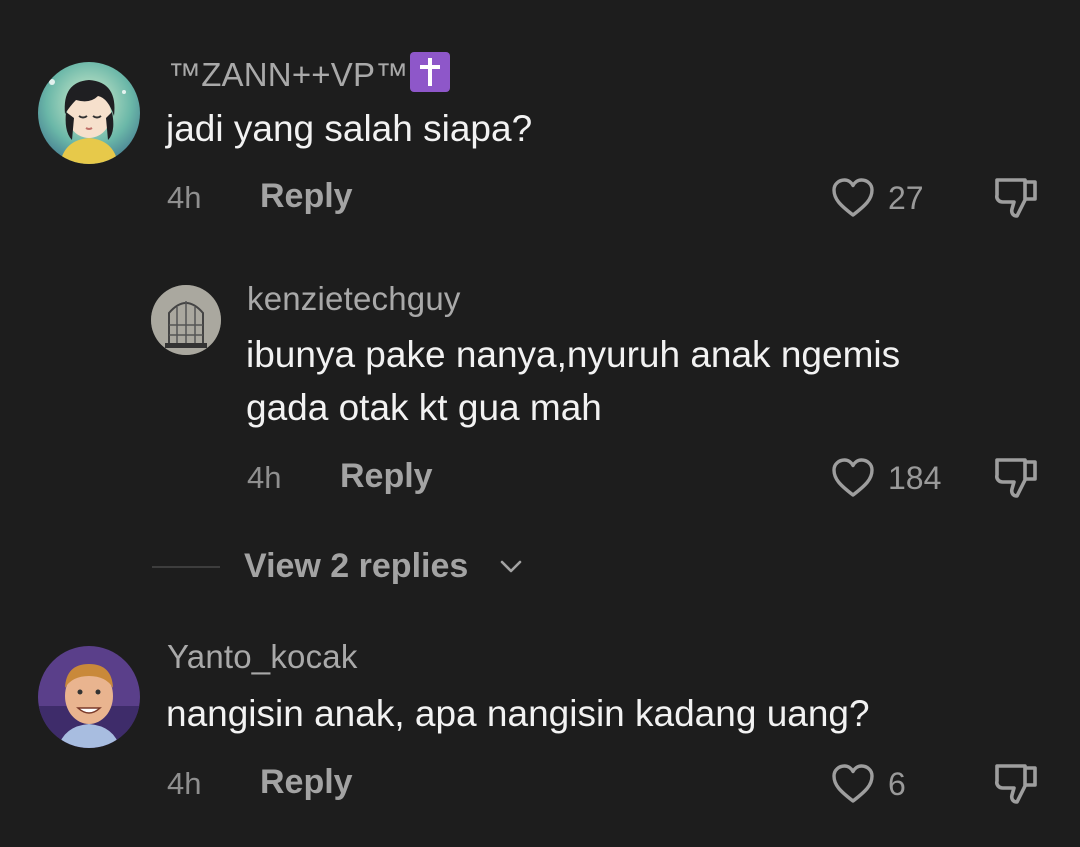 This screenshot has height=847, width=1080. I want to click on avatar-photo-image, so click(89, 697).